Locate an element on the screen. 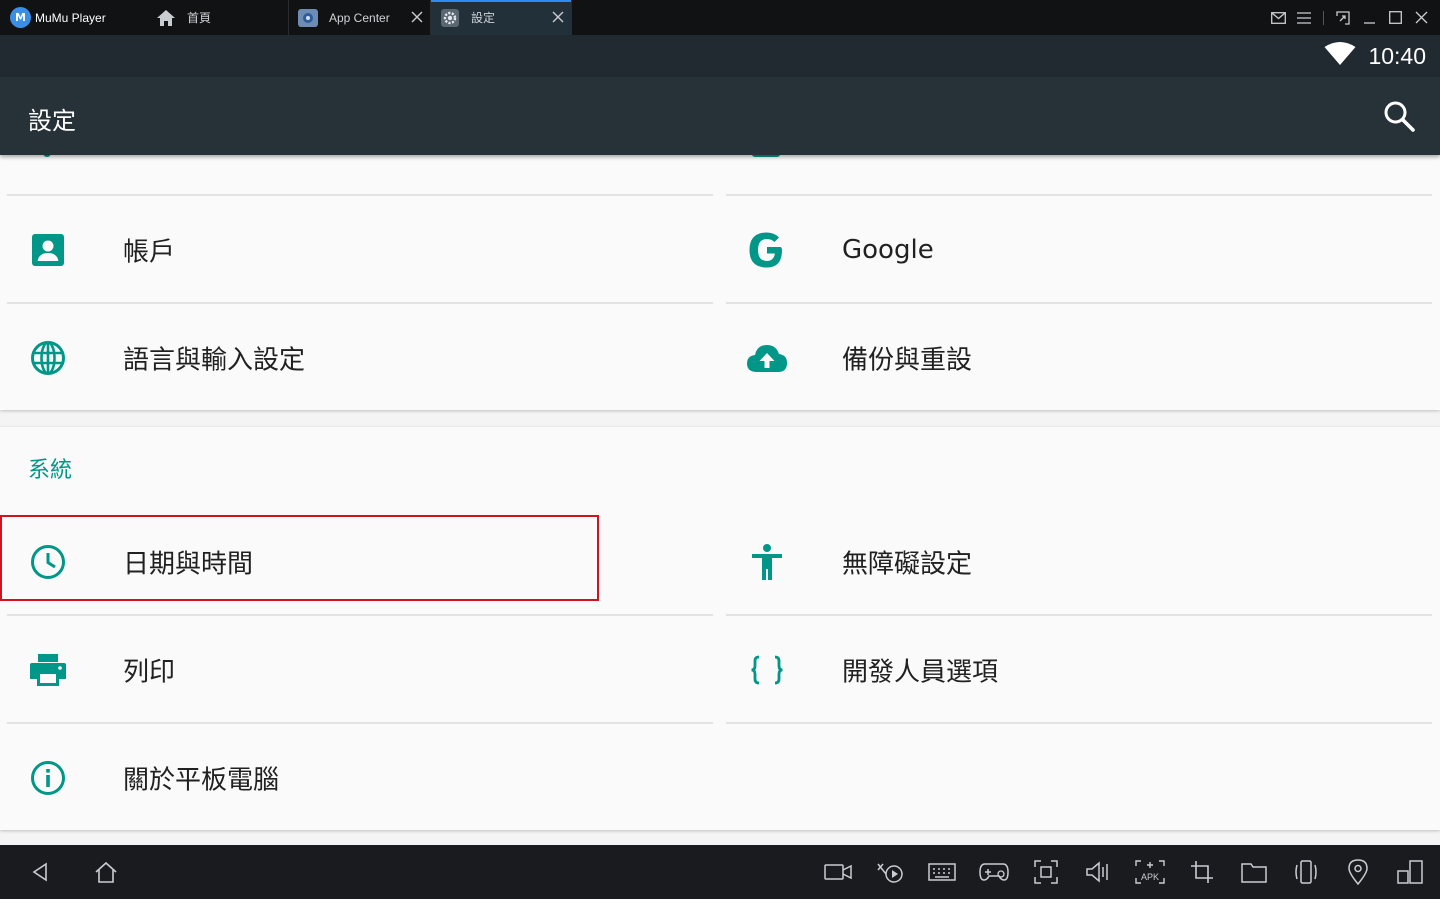  setting-label: 關於平板電腦 is located at coordinates (201, 780).